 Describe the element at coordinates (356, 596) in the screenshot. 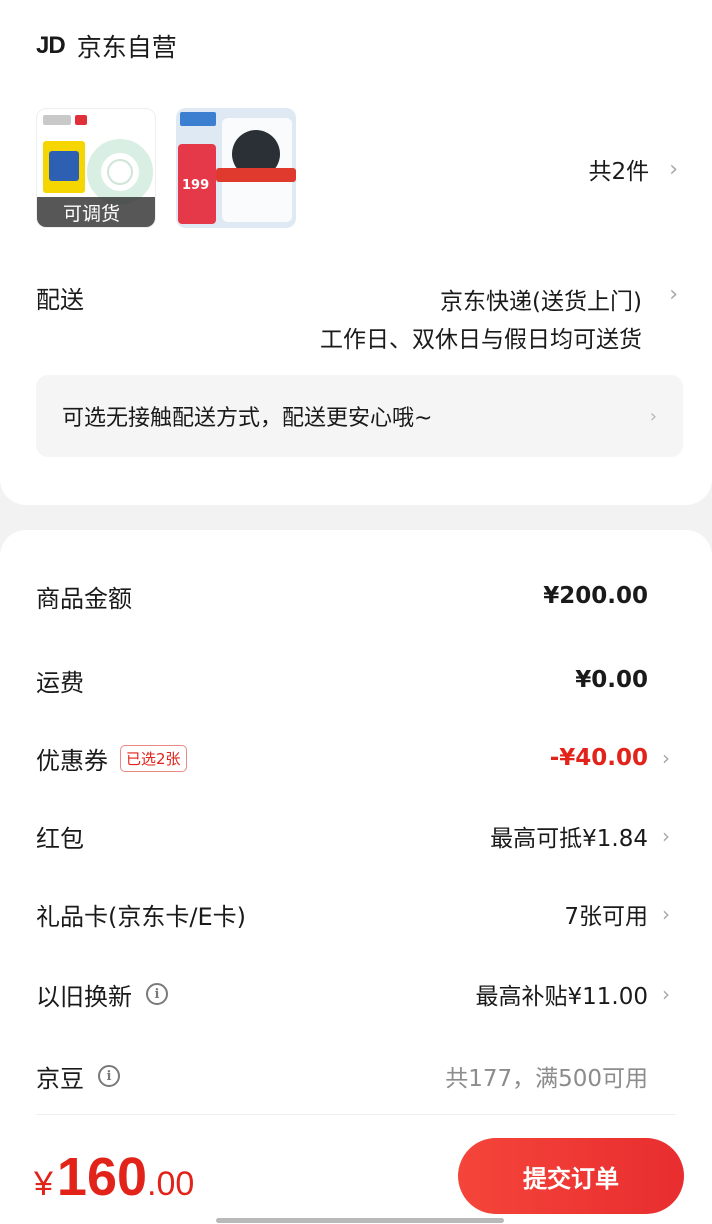

I see `price-row-goods-amount: 商品金额 ¥200.00 ›` at that location.